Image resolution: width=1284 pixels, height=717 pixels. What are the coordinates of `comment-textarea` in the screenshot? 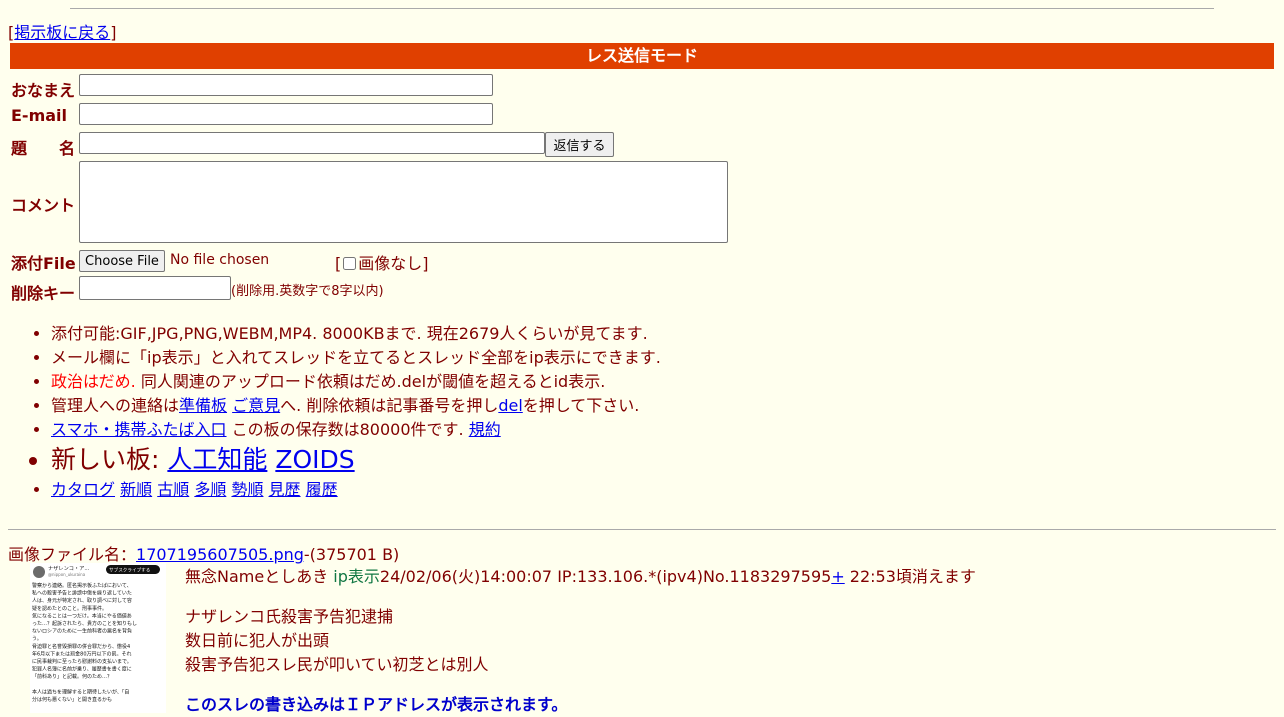 It's located at (403, 202).